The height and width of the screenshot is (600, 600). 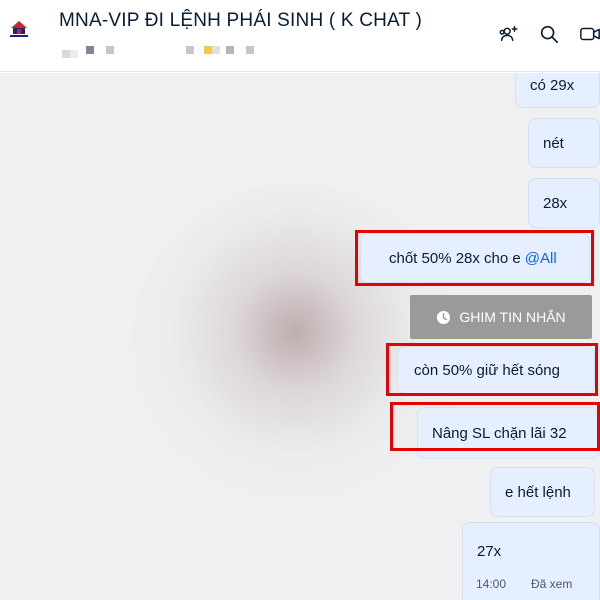 I want to click on message-bubble: nét, so click(x=564, y=143).